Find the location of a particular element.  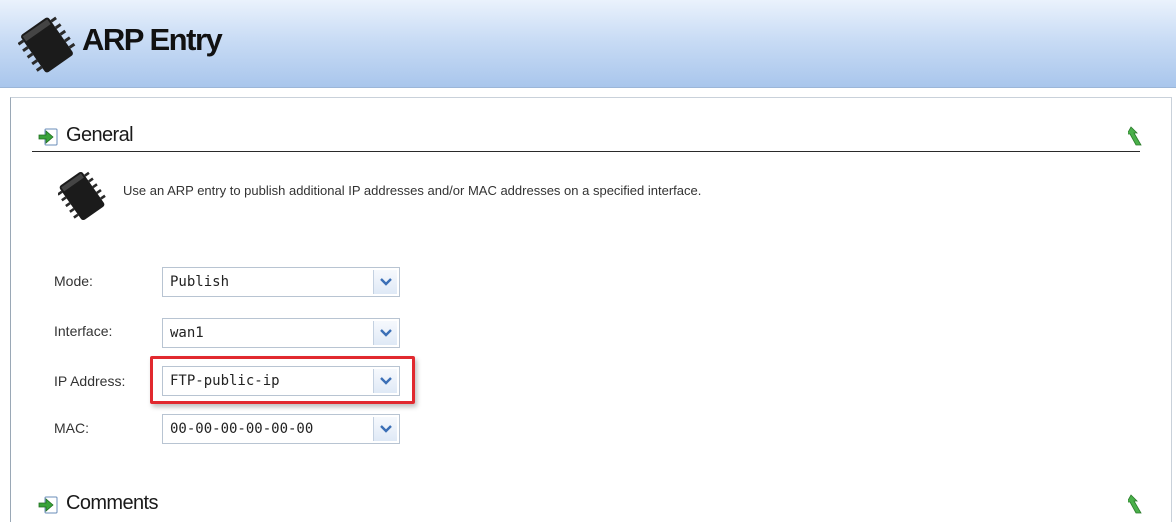

ip-address-label: IP Address: is located at coordinates (90, 381).